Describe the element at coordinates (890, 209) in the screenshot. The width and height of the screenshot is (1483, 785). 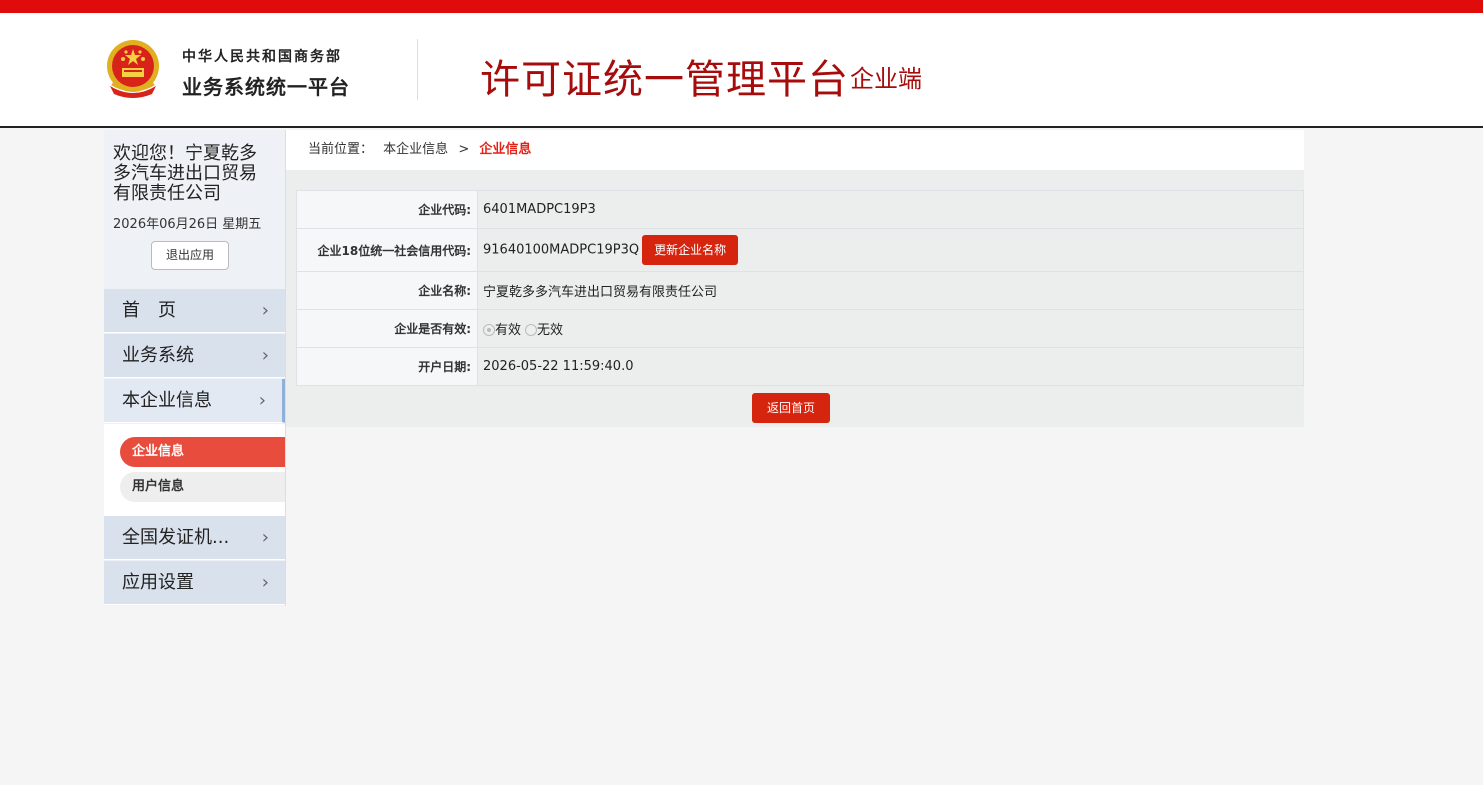
I see `enterprise-code-value: 6401MADPC19P3` at that location.